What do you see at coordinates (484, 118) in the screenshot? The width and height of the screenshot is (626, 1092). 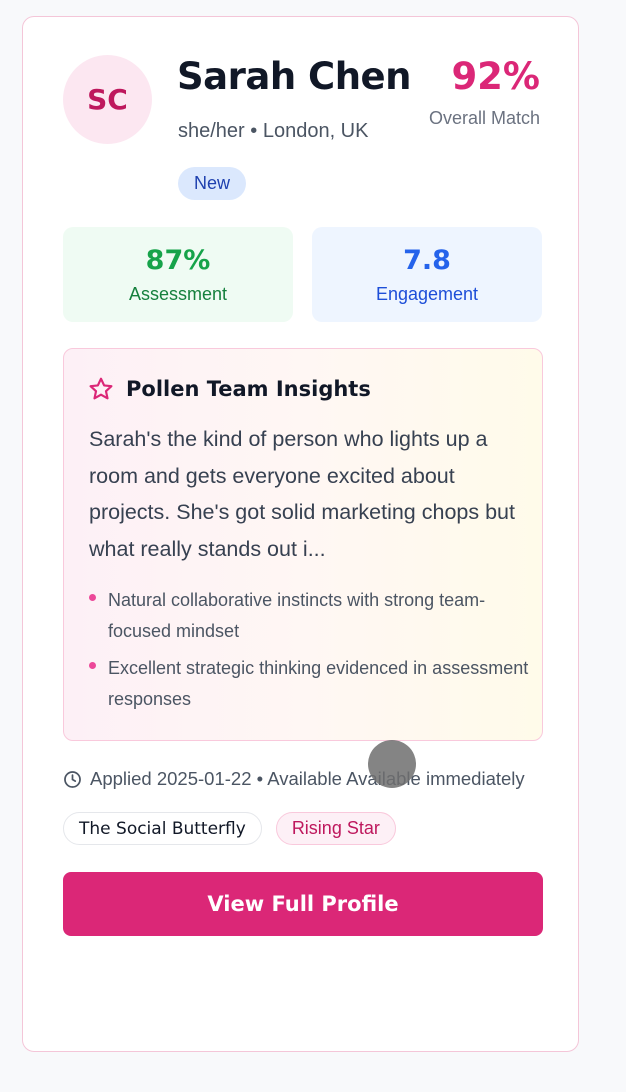 I see `overall-match-label: Overall Match` at bounding box center [484, 118].